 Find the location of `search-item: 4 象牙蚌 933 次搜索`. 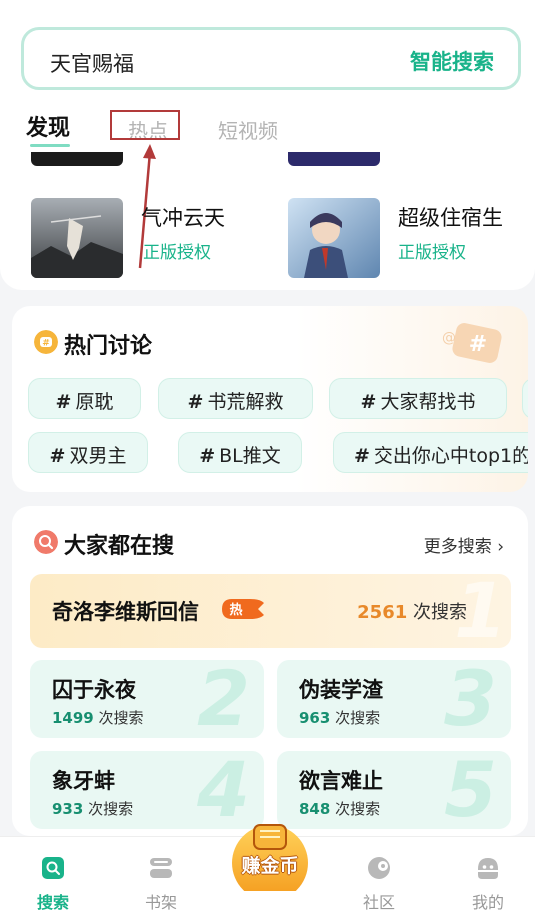

search-item: 4 象牙蚌 933 次搜索 is located at coordinates (147, 790).